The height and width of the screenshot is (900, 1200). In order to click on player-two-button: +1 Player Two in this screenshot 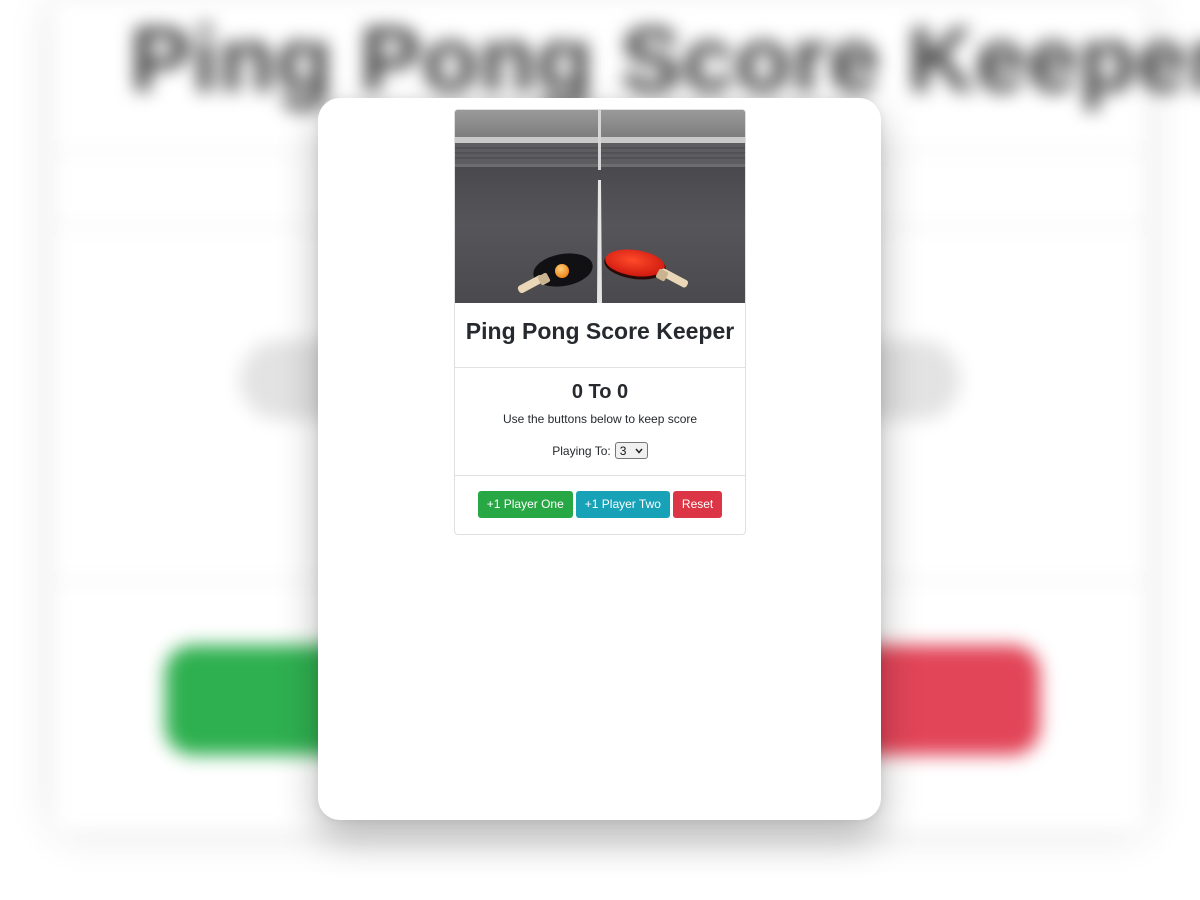, I will do `click(622, 504)`.